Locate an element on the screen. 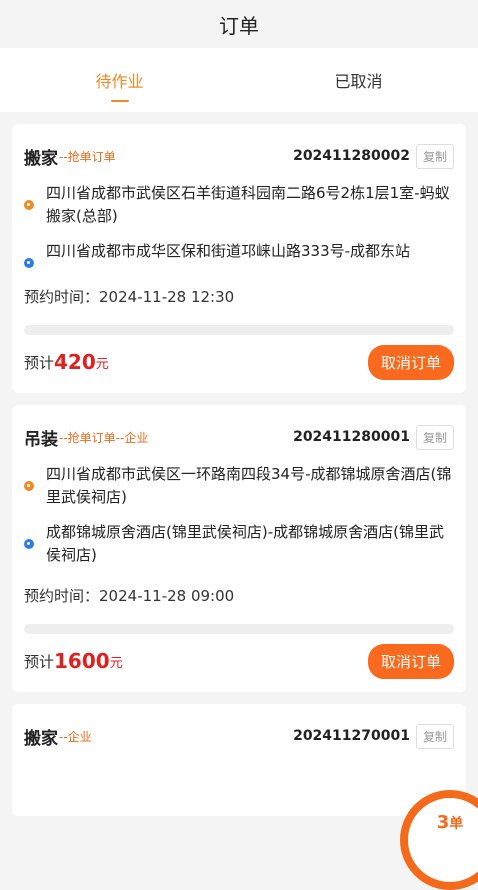 The height and width of the screenshot is (890, 478). pickup-address: 四川省成都市武侯区一环路南四段34号-成都锦城原舍酒店(锦里武侯祠店) is located at coordinates (249, 485).